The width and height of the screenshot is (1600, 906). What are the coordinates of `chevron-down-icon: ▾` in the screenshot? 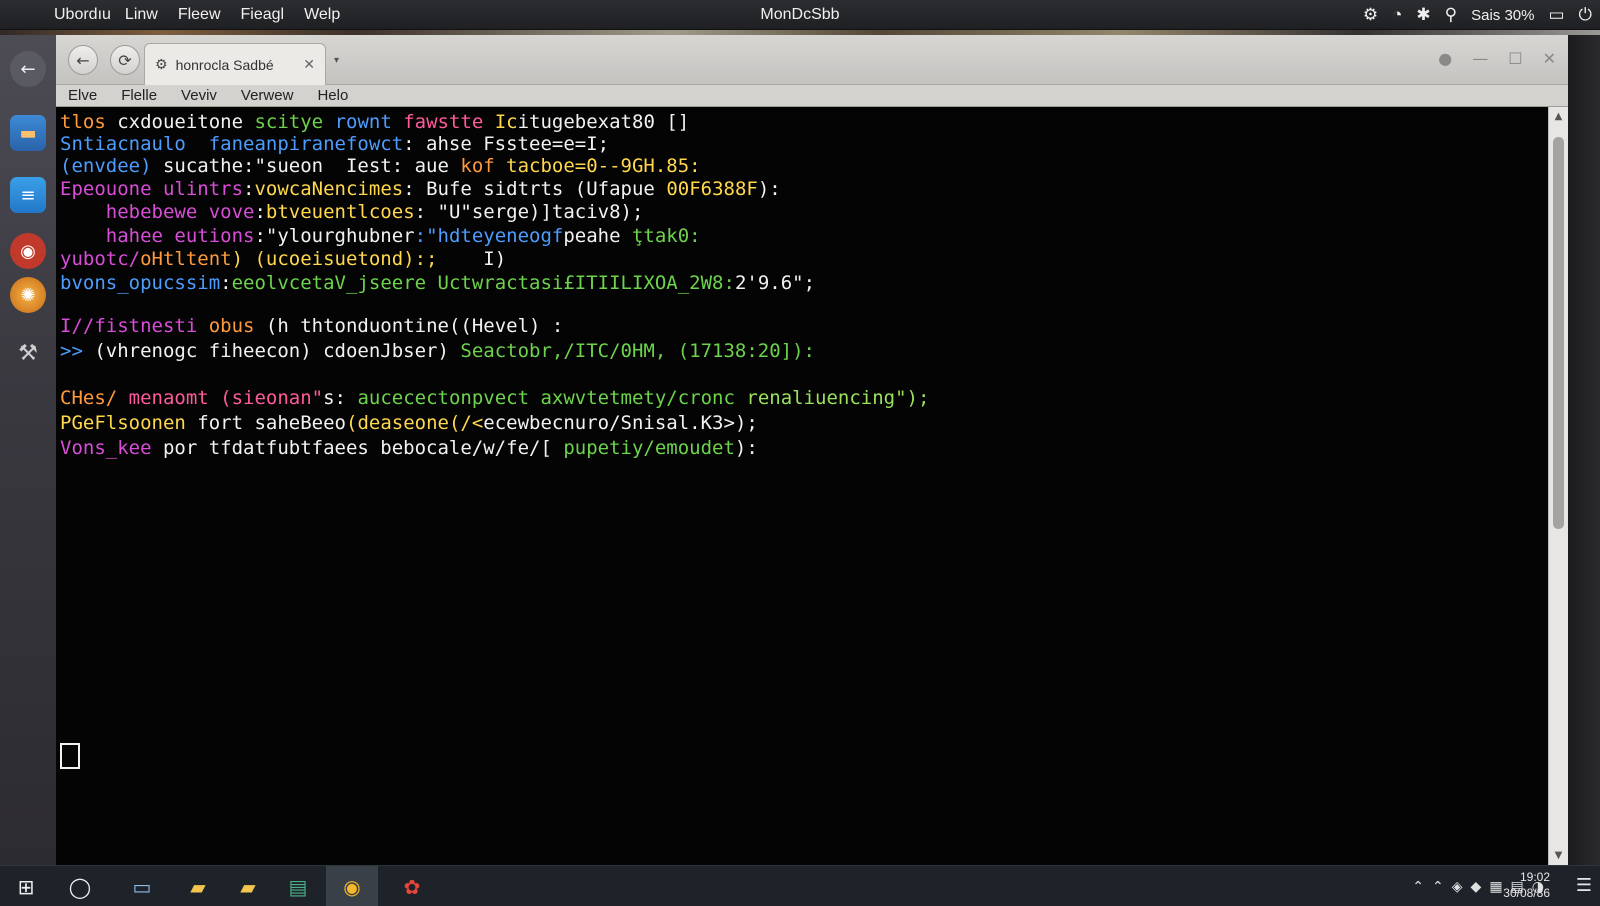 It's located at (336, 60).